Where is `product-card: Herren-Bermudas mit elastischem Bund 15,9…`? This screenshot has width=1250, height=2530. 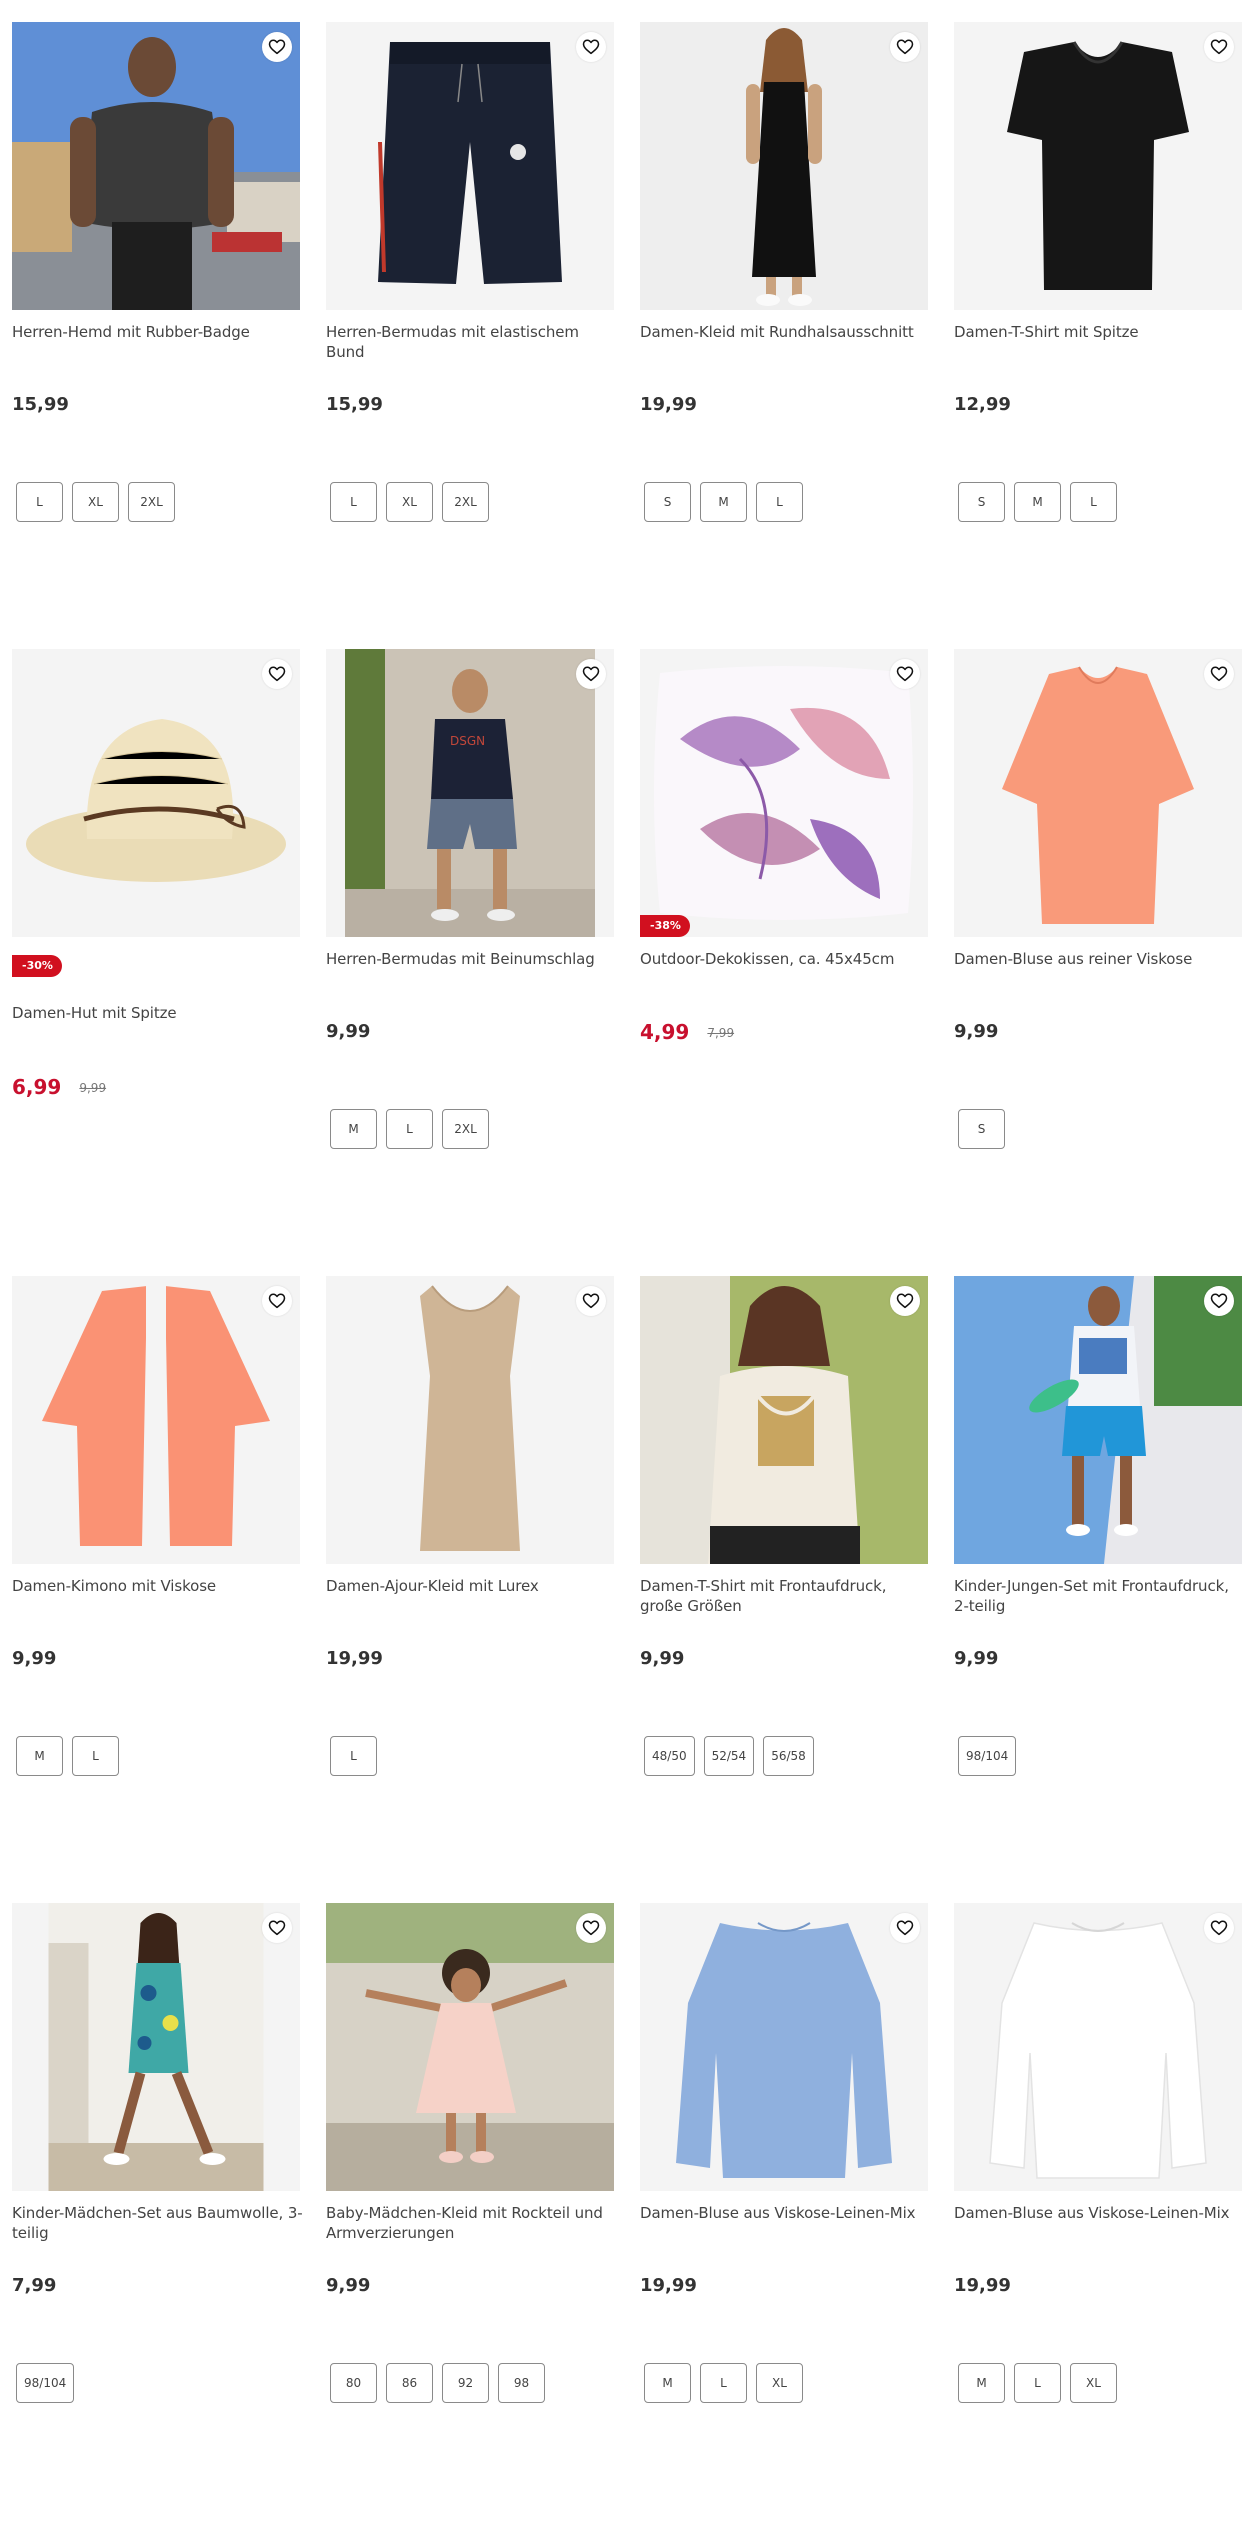
product-card: Herren-Bermudas mit elastischem Bund 15,9… is located at coordinates (470, 335).